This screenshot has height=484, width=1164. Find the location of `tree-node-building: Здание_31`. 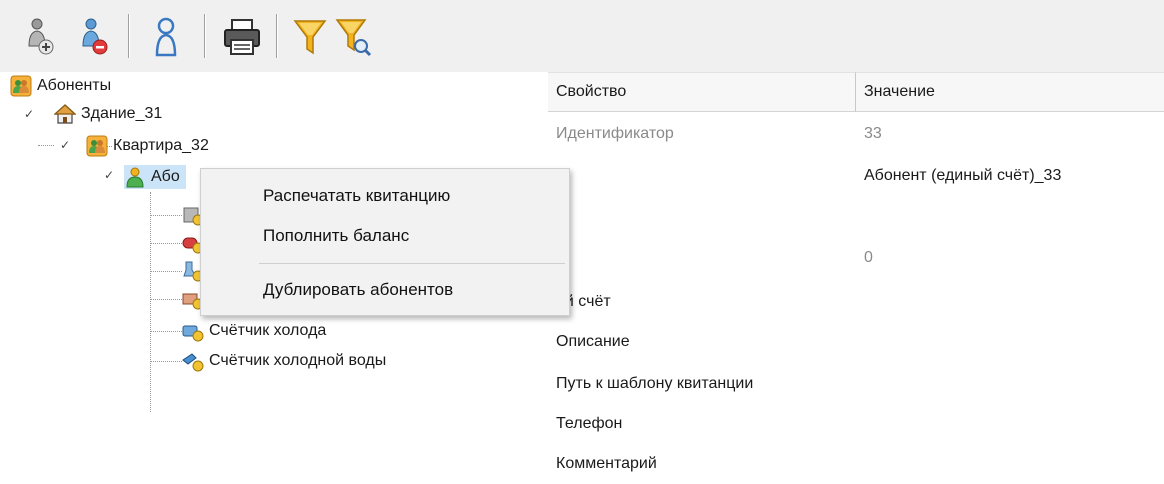

tree-node-building: Здание_31 is located at coordinates (108, 114).